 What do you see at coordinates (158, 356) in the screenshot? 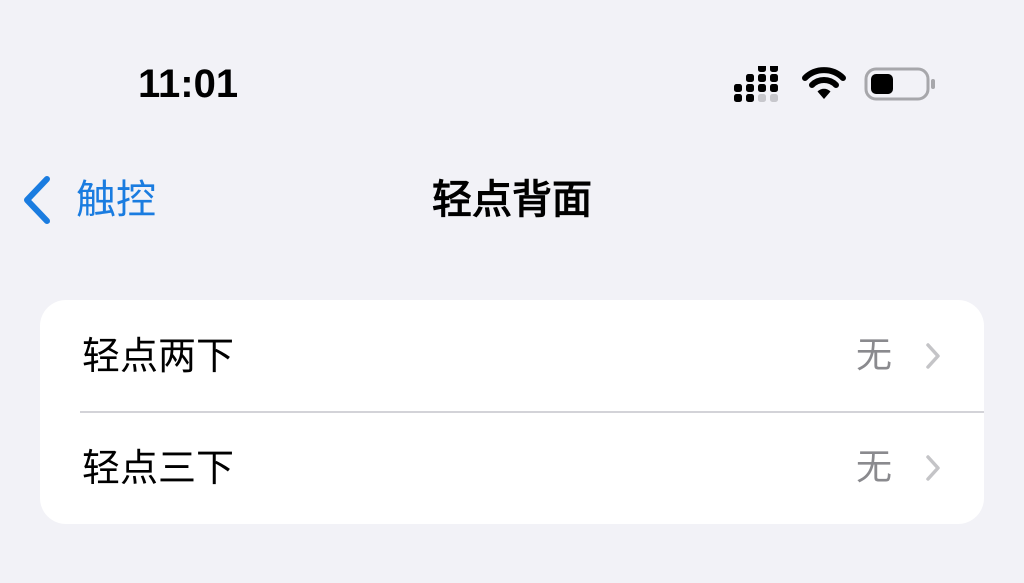
I see `row-label: 轻点两下` at bounding box center [158, 356].